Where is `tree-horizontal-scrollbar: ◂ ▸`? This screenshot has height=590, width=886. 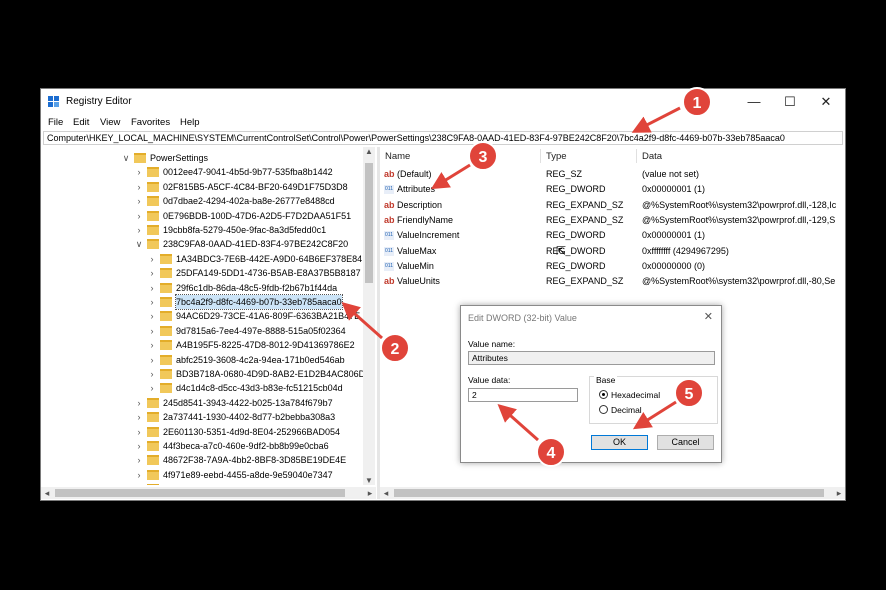
tree-horizontal-scrollbar: ◂ ▸ is located at coordinates (208, 493).